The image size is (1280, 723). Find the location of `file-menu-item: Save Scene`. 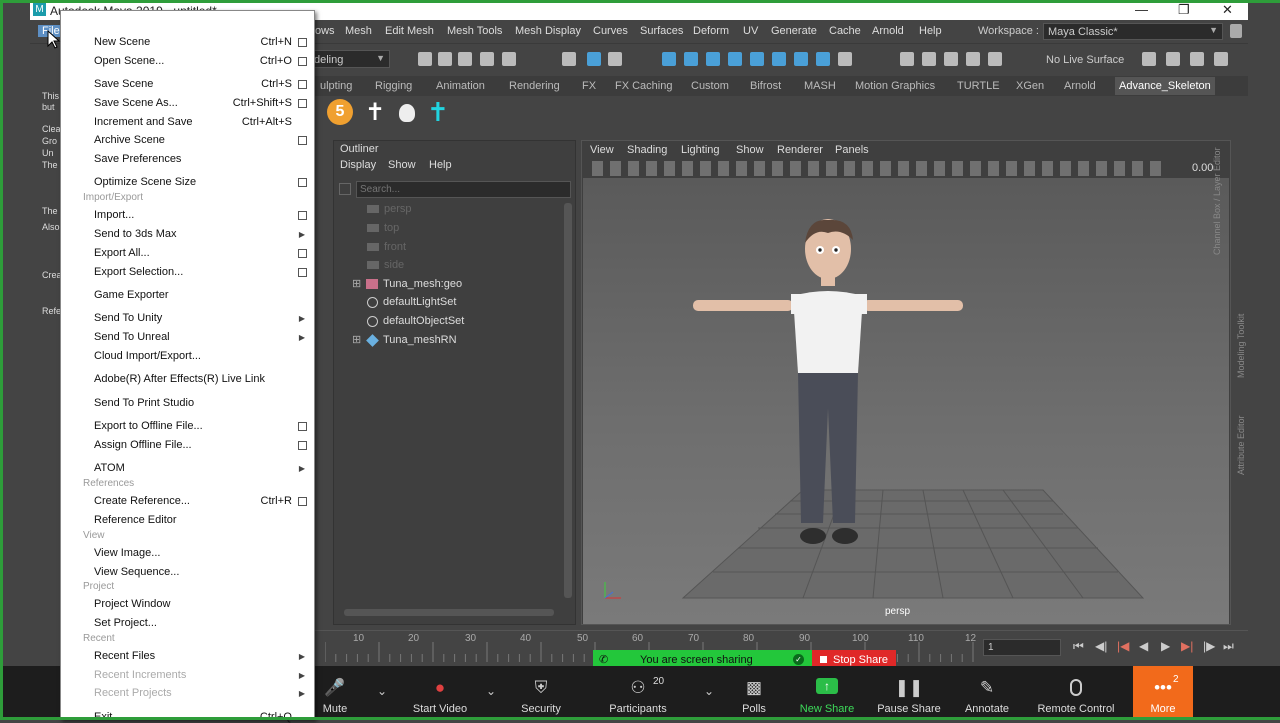

file-menu-item: Save Scene is located at coordinates (123, 84).